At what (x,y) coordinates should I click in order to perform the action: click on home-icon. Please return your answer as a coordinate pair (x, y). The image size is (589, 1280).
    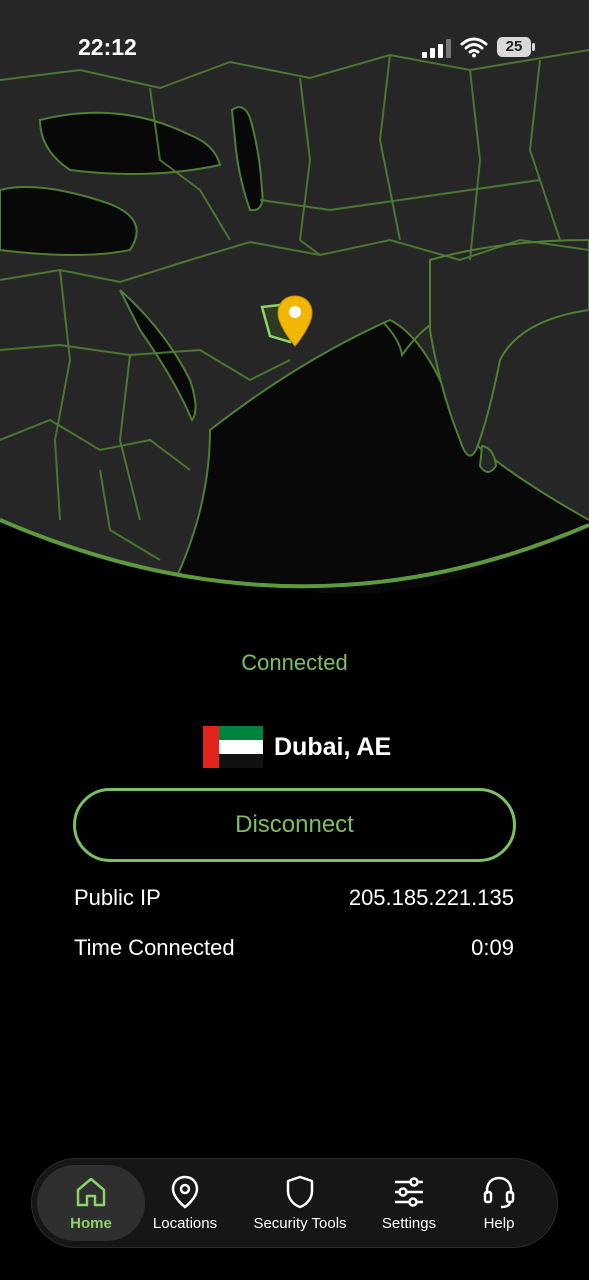
    Looking at the image, I should click on (91, 1192).